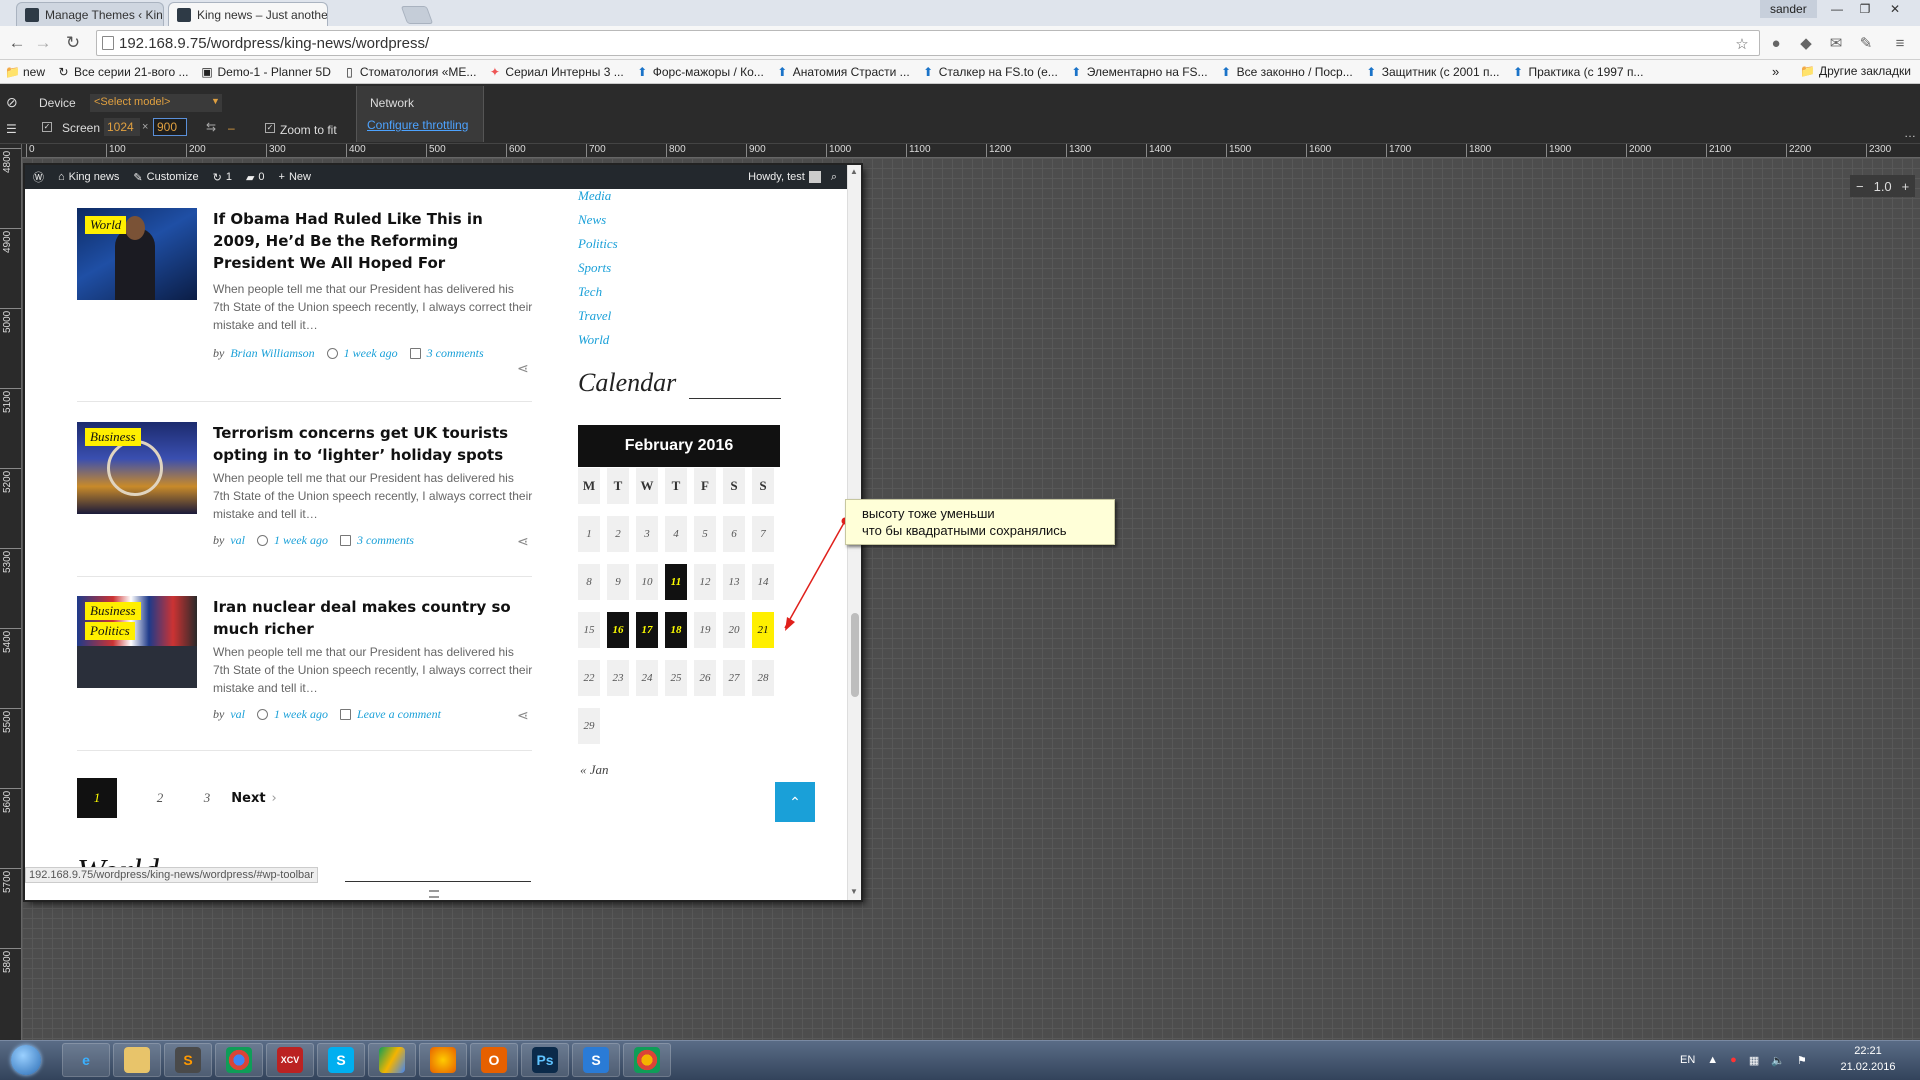 This screenshot has width=1920, height=1080. Describe the element at coordinates (1836, 43) in the screenshot. I see `mail-icon: ✉` at that location.